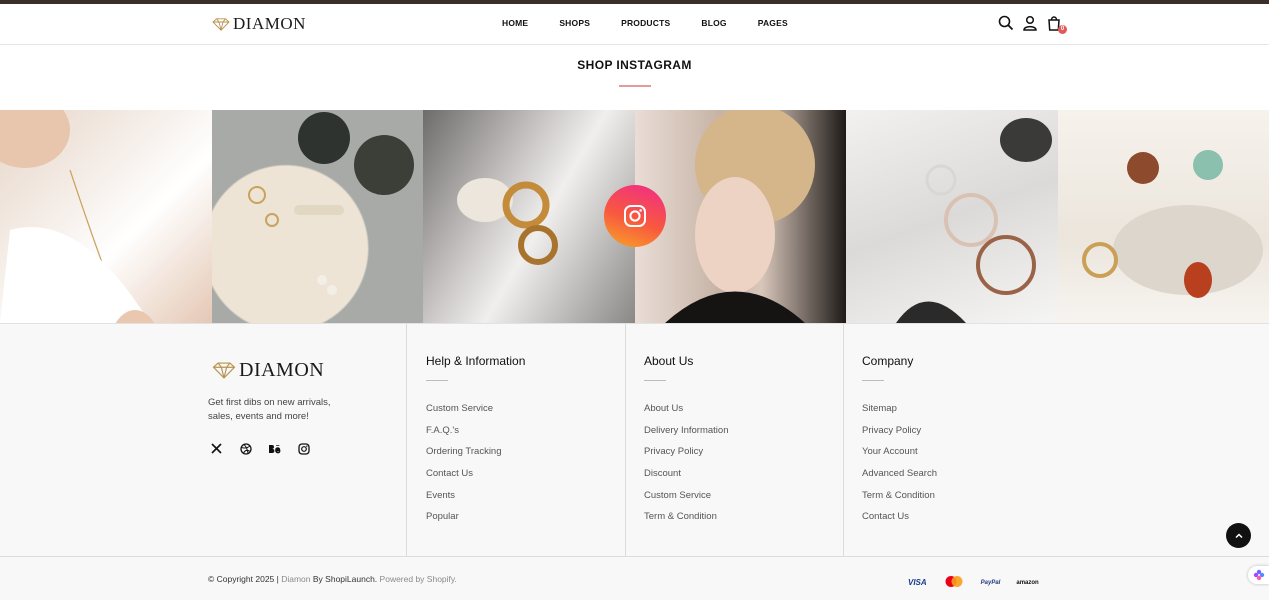  I want to click on main-nav: HOME SHOPS PRODUCTS BLOG PAGES, so click(660, 23).